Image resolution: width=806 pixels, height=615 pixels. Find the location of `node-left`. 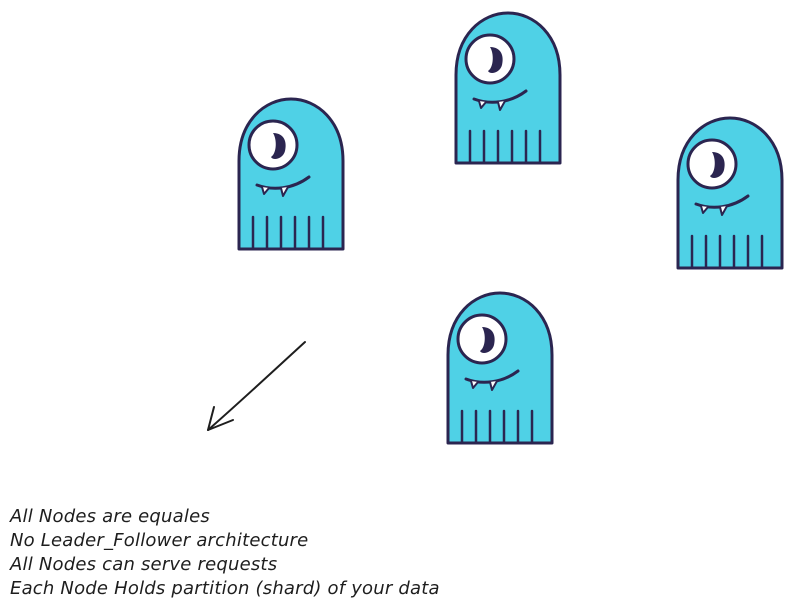

node-left is located at coordinates (291, 174).